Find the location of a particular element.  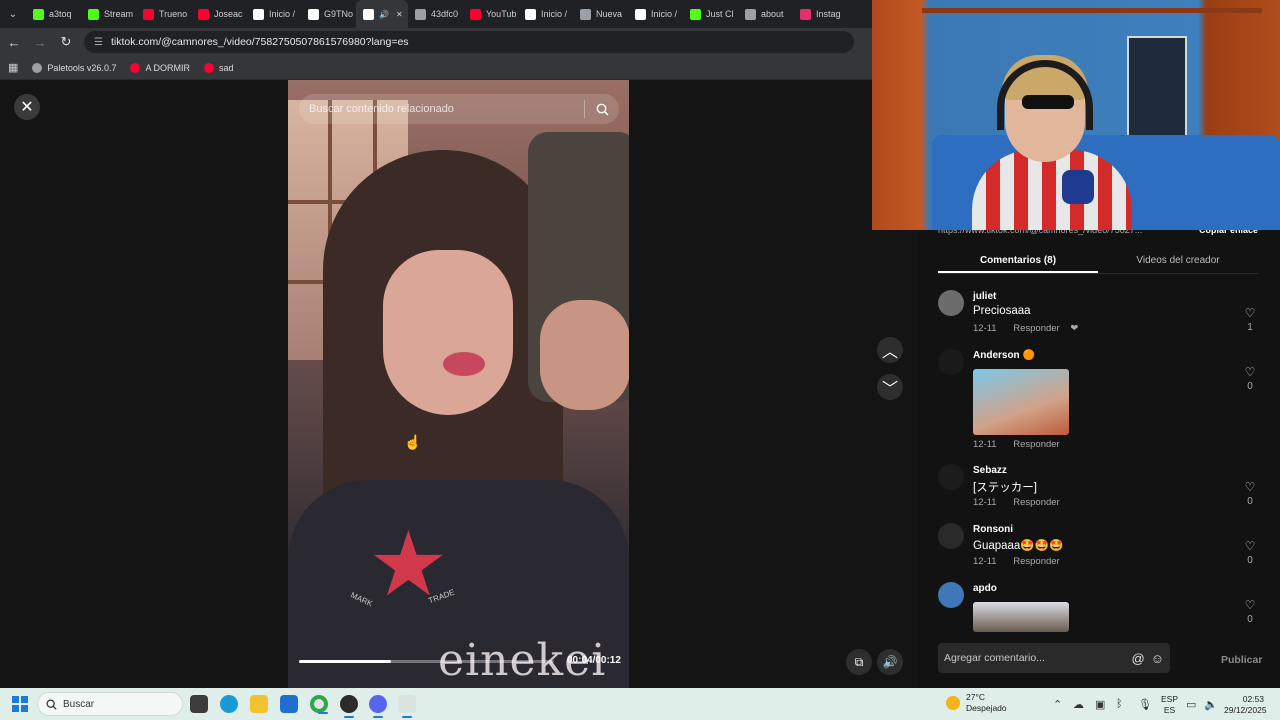

tab-label: Trueno is located at coordinates (173, 14).